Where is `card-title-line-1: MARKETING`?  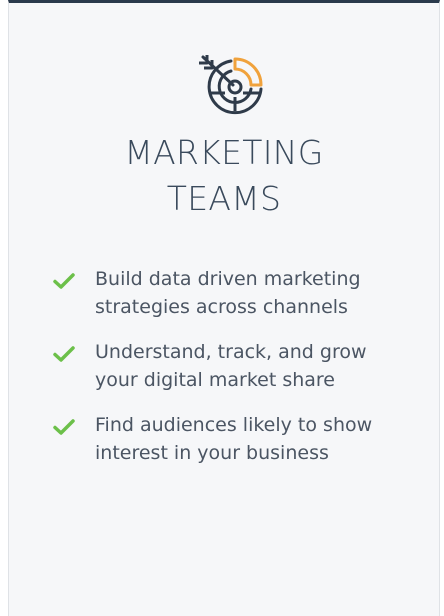 card-title-line-1: MARKETING is located at coordinates (224, 152).